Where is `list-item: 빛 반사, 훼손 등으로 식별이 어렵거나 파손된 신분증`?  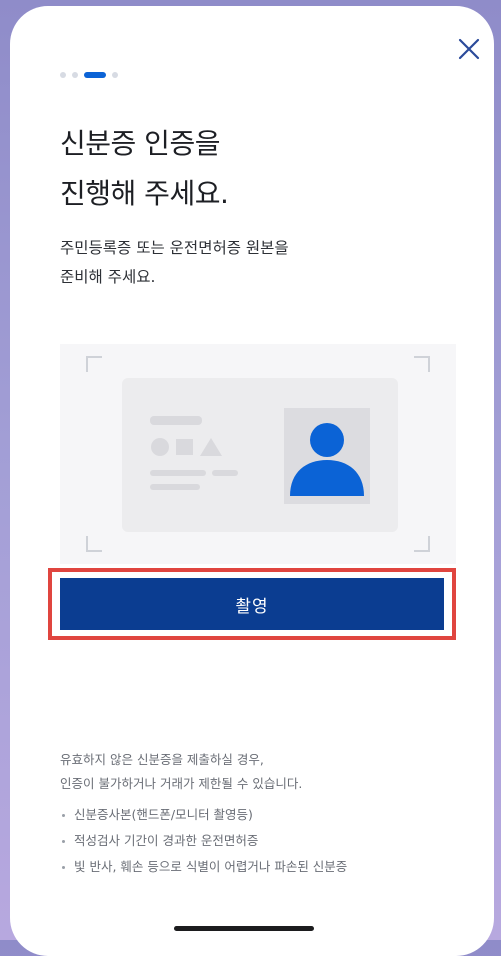 list-item: 빛 반사, 훼손 등으로 식별이 어렵거나 파손된 신분증 is located at coordinates (203, 867).